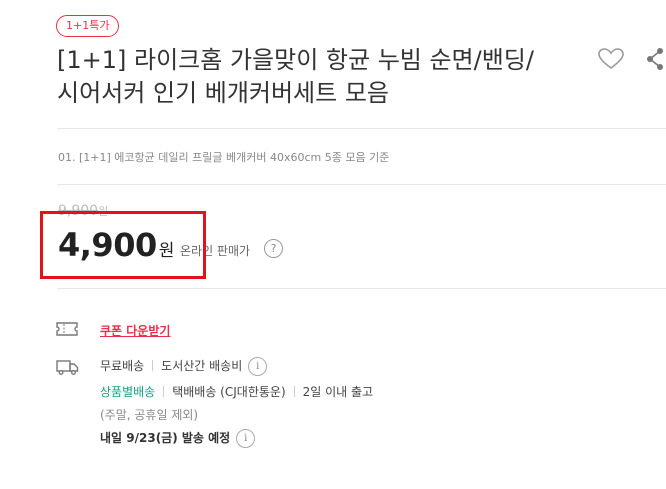  I want to click on product-title-line-2: 시어서커 인기 베개커버세트 모음, so click(223, 93).